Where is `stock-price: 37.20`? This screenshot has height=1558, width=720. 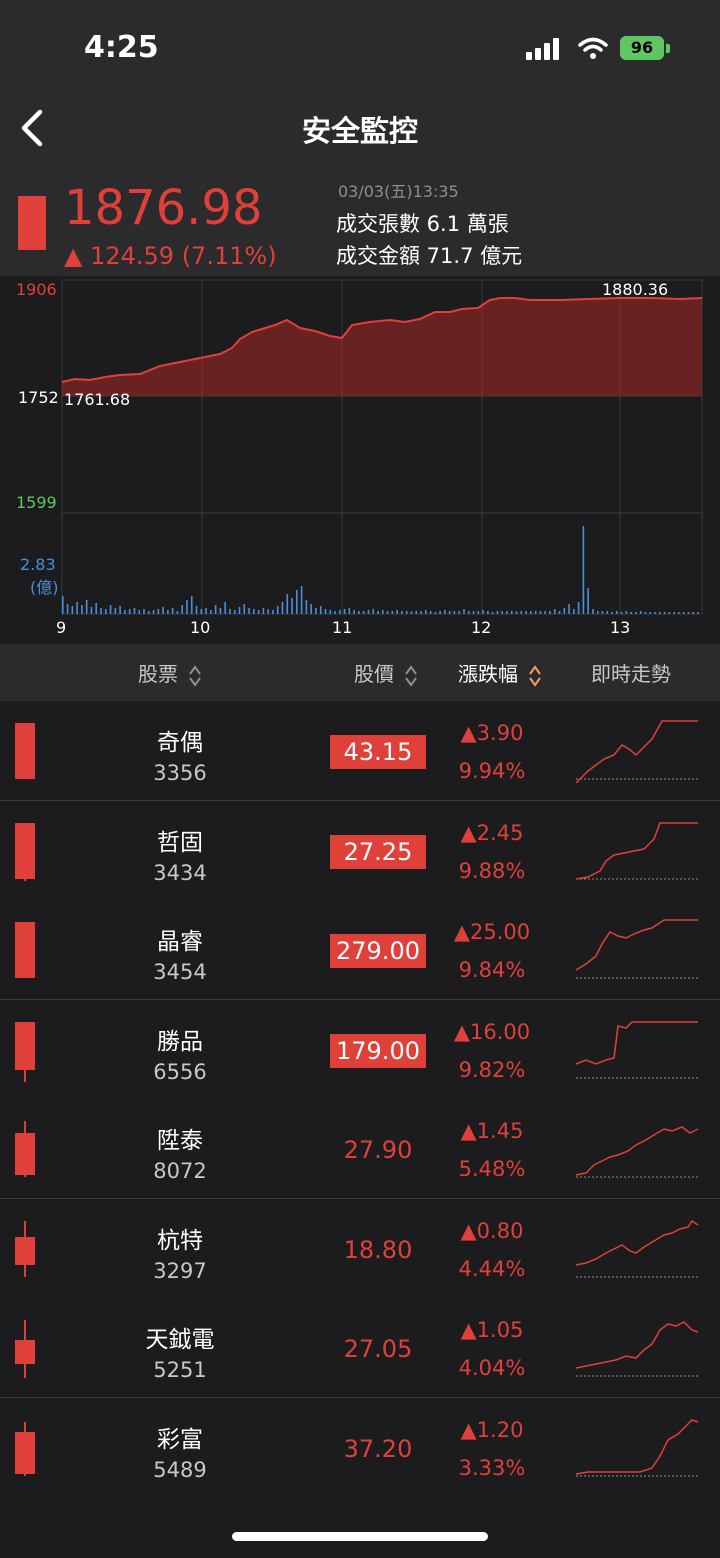 stock-price: 37.20 is located at coordinates (378, 1448).